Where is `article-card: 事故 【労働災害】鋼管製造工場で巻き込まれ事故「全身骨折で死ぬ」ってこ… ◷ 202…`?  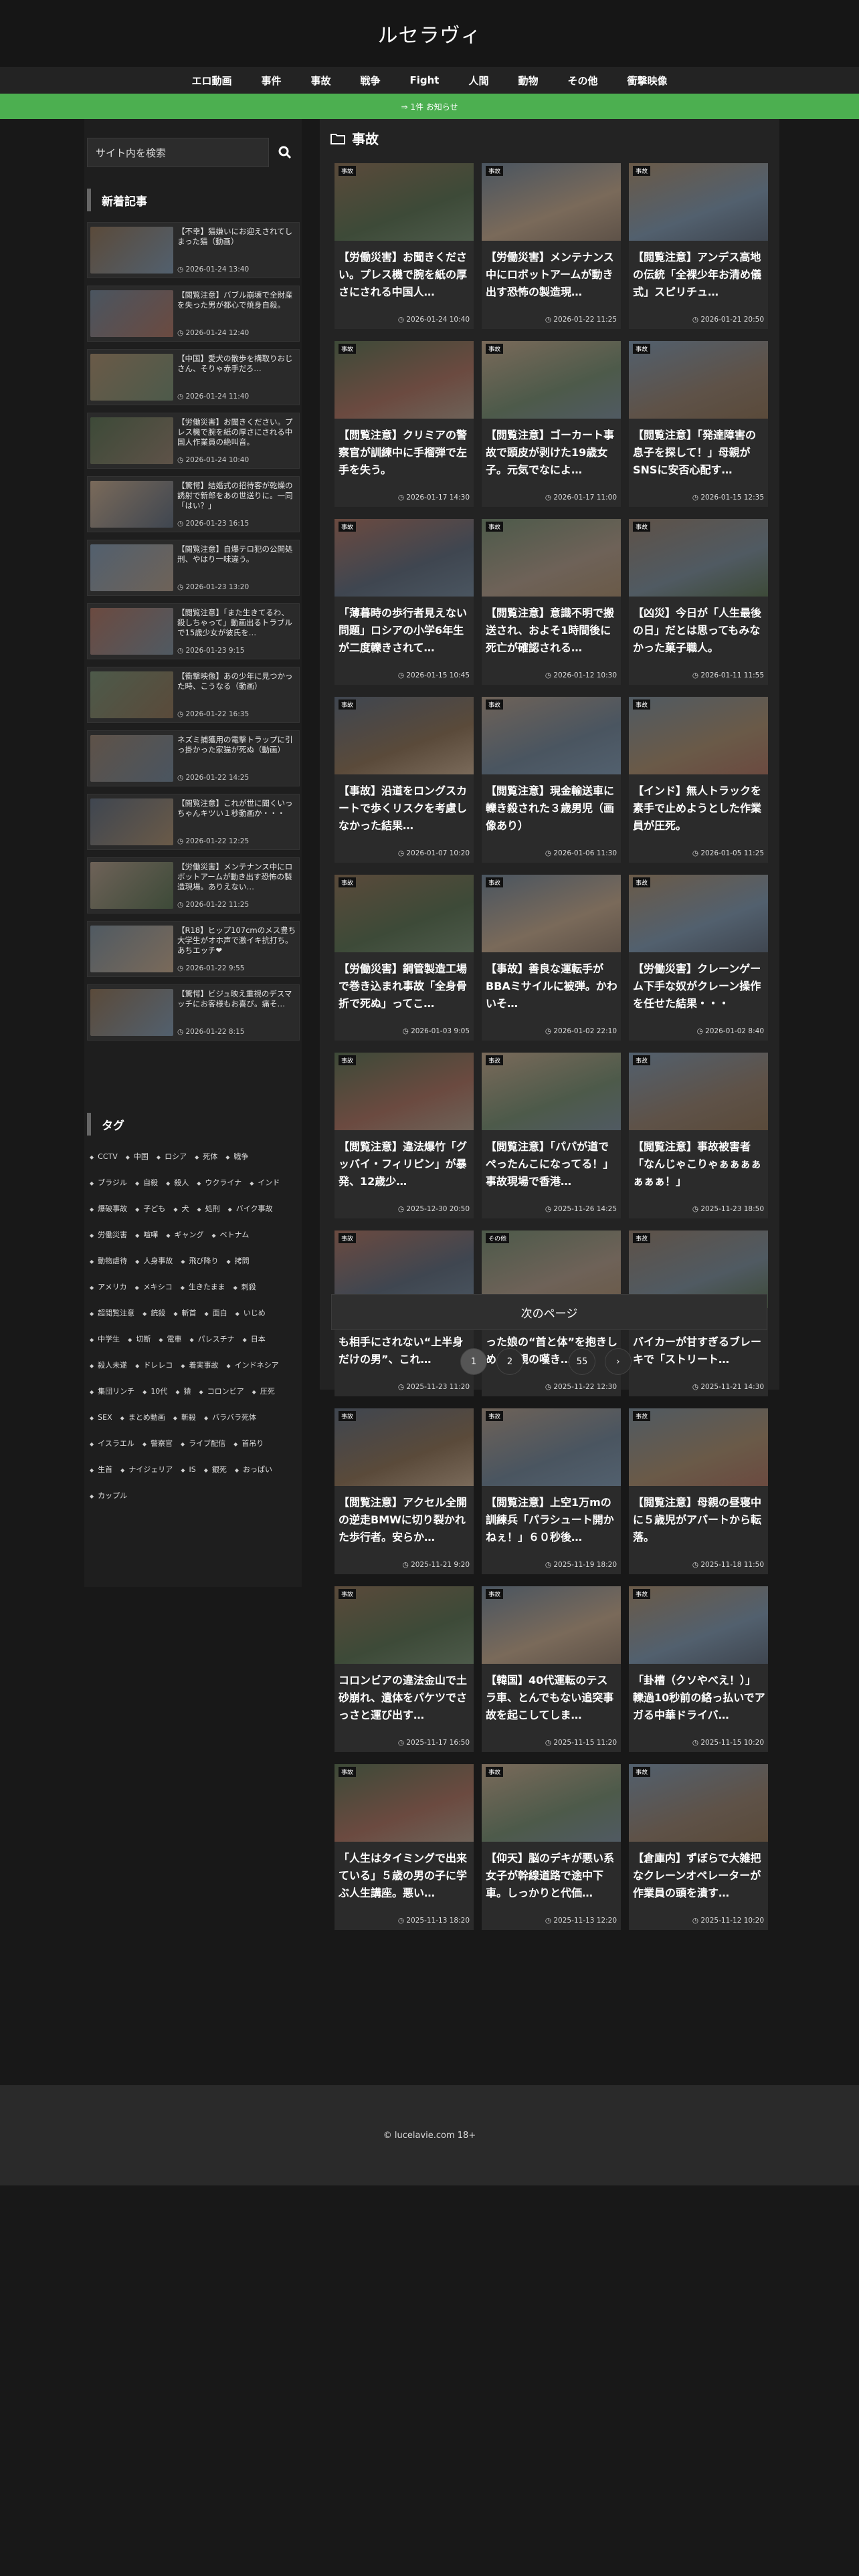
article-card: 事故 【労働災害】鋼管製造工場で巻き込まれ事故「全身骨折で死ぬ」ってこ… ◷ 202… is located at coordinates (405, 958).